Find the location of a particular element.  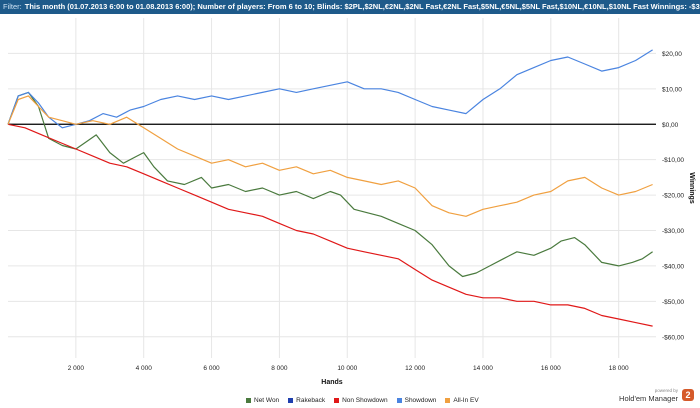

legend-item-non-showdown: Non Showdown is located at coordinates (361, 400).